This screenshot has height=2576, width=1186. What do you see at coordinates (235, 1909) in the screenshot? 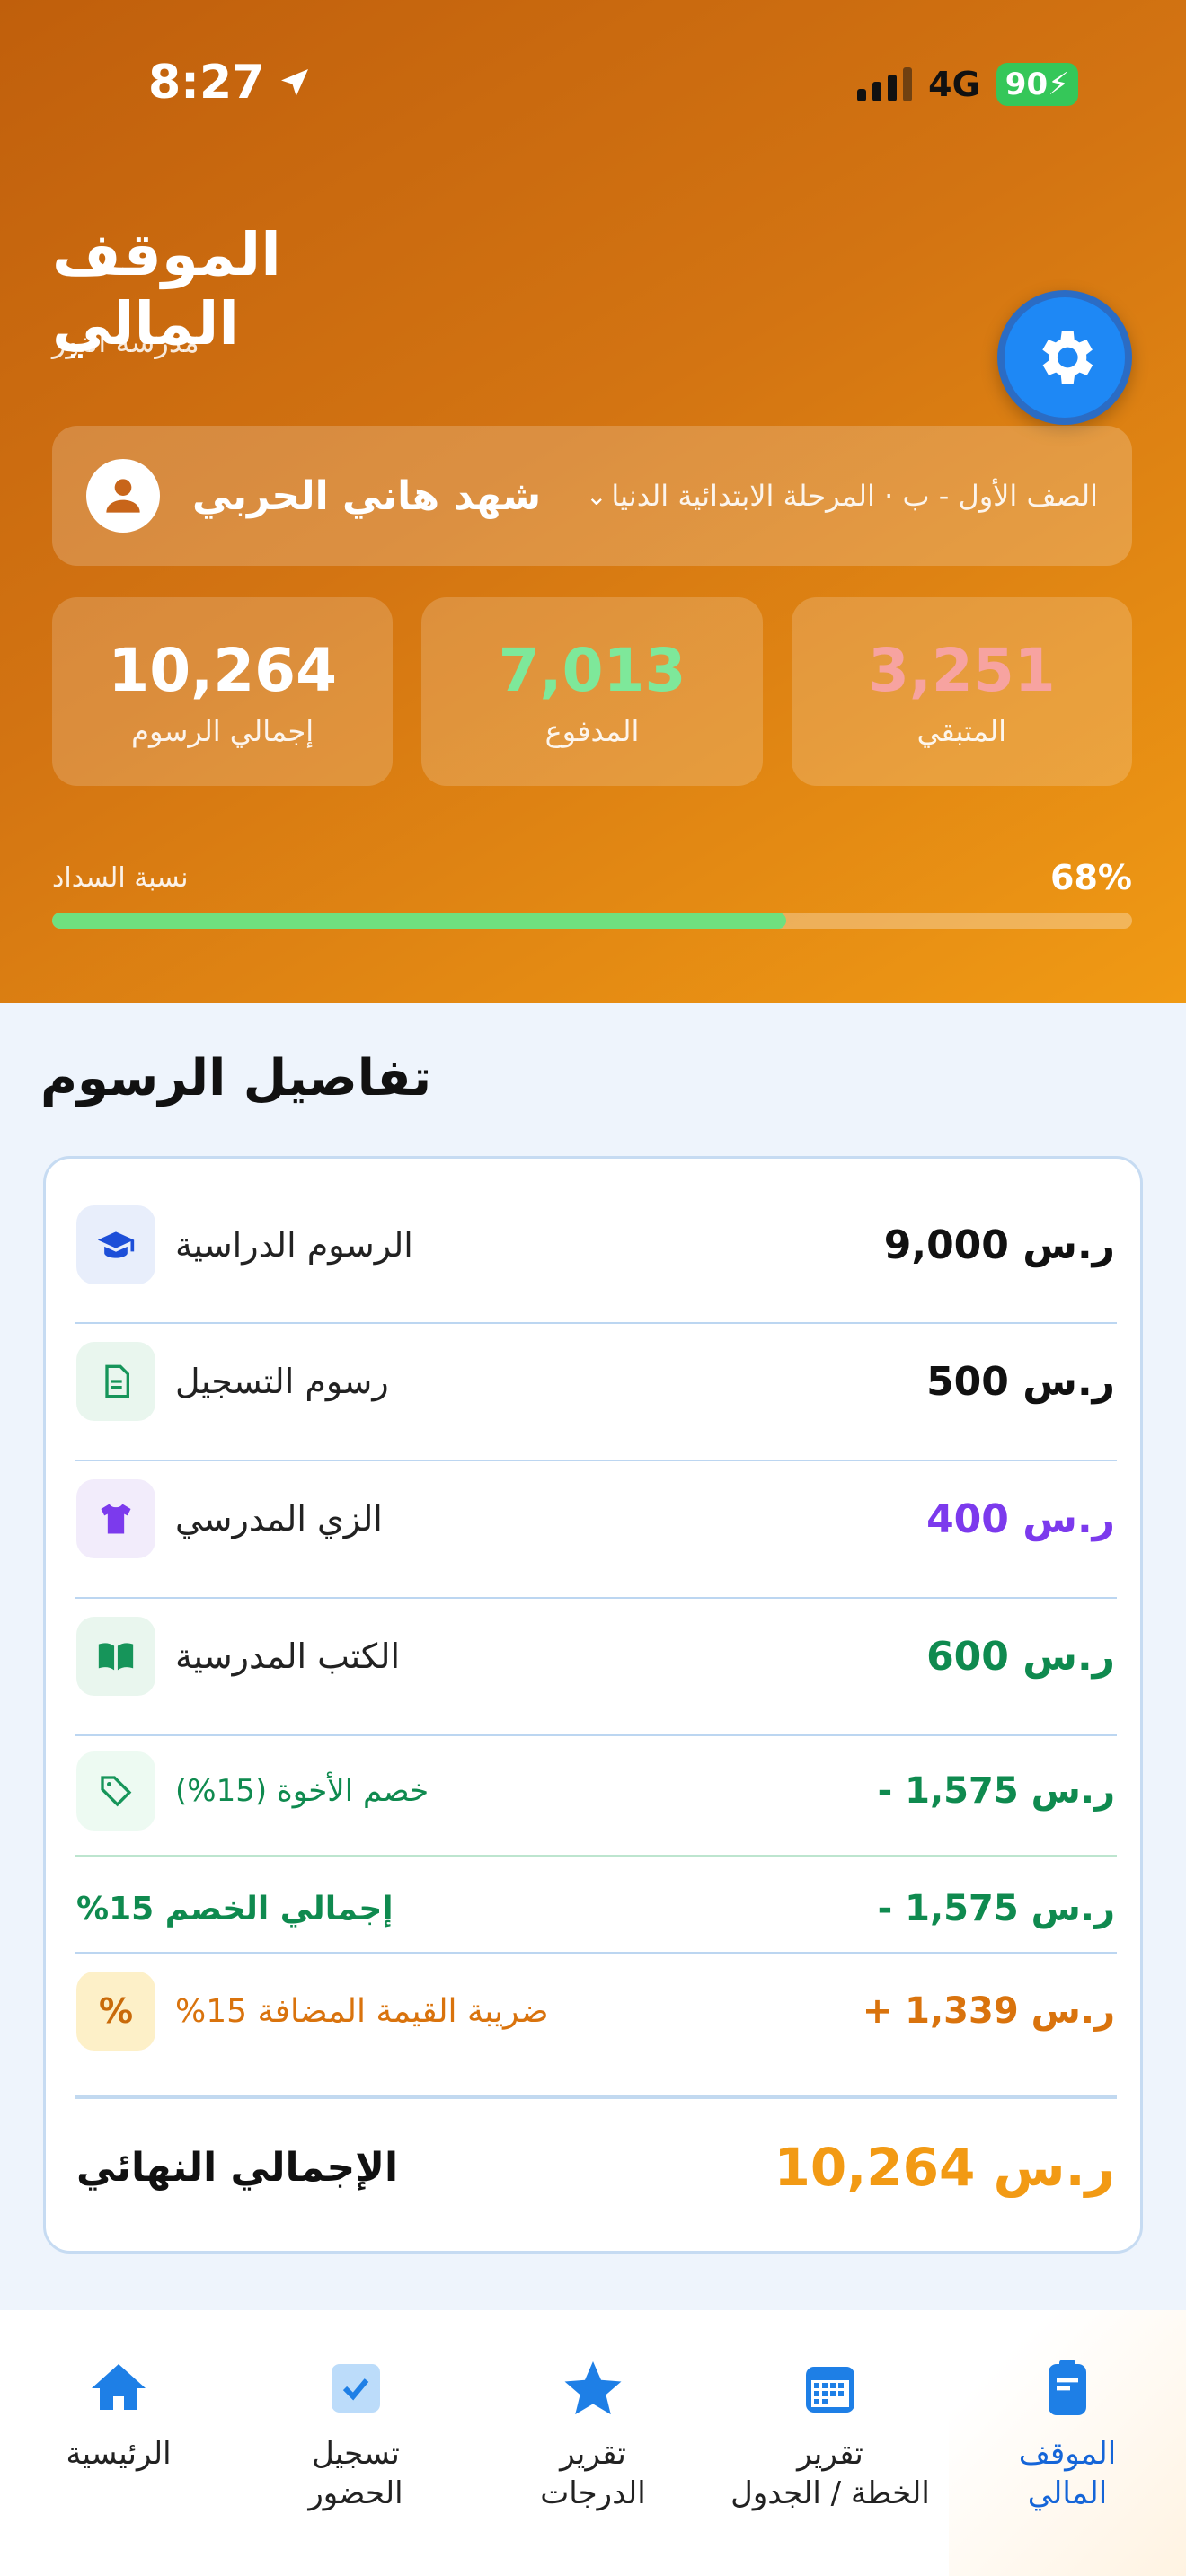
I see `total-discount-label: إجمالي الخصم 15%` at bounding box center [235, 1909].